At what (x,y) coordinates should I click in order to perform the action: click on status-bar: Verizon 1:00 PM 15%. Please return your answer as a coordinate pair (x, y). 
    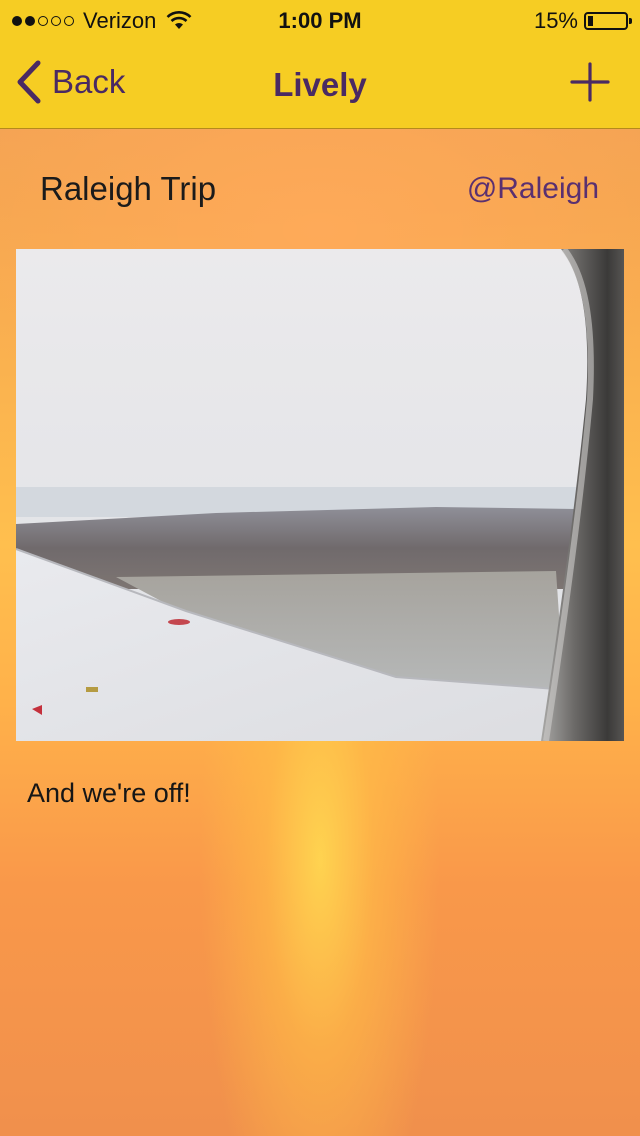
    Looking at the image, I should click on (320, 20).